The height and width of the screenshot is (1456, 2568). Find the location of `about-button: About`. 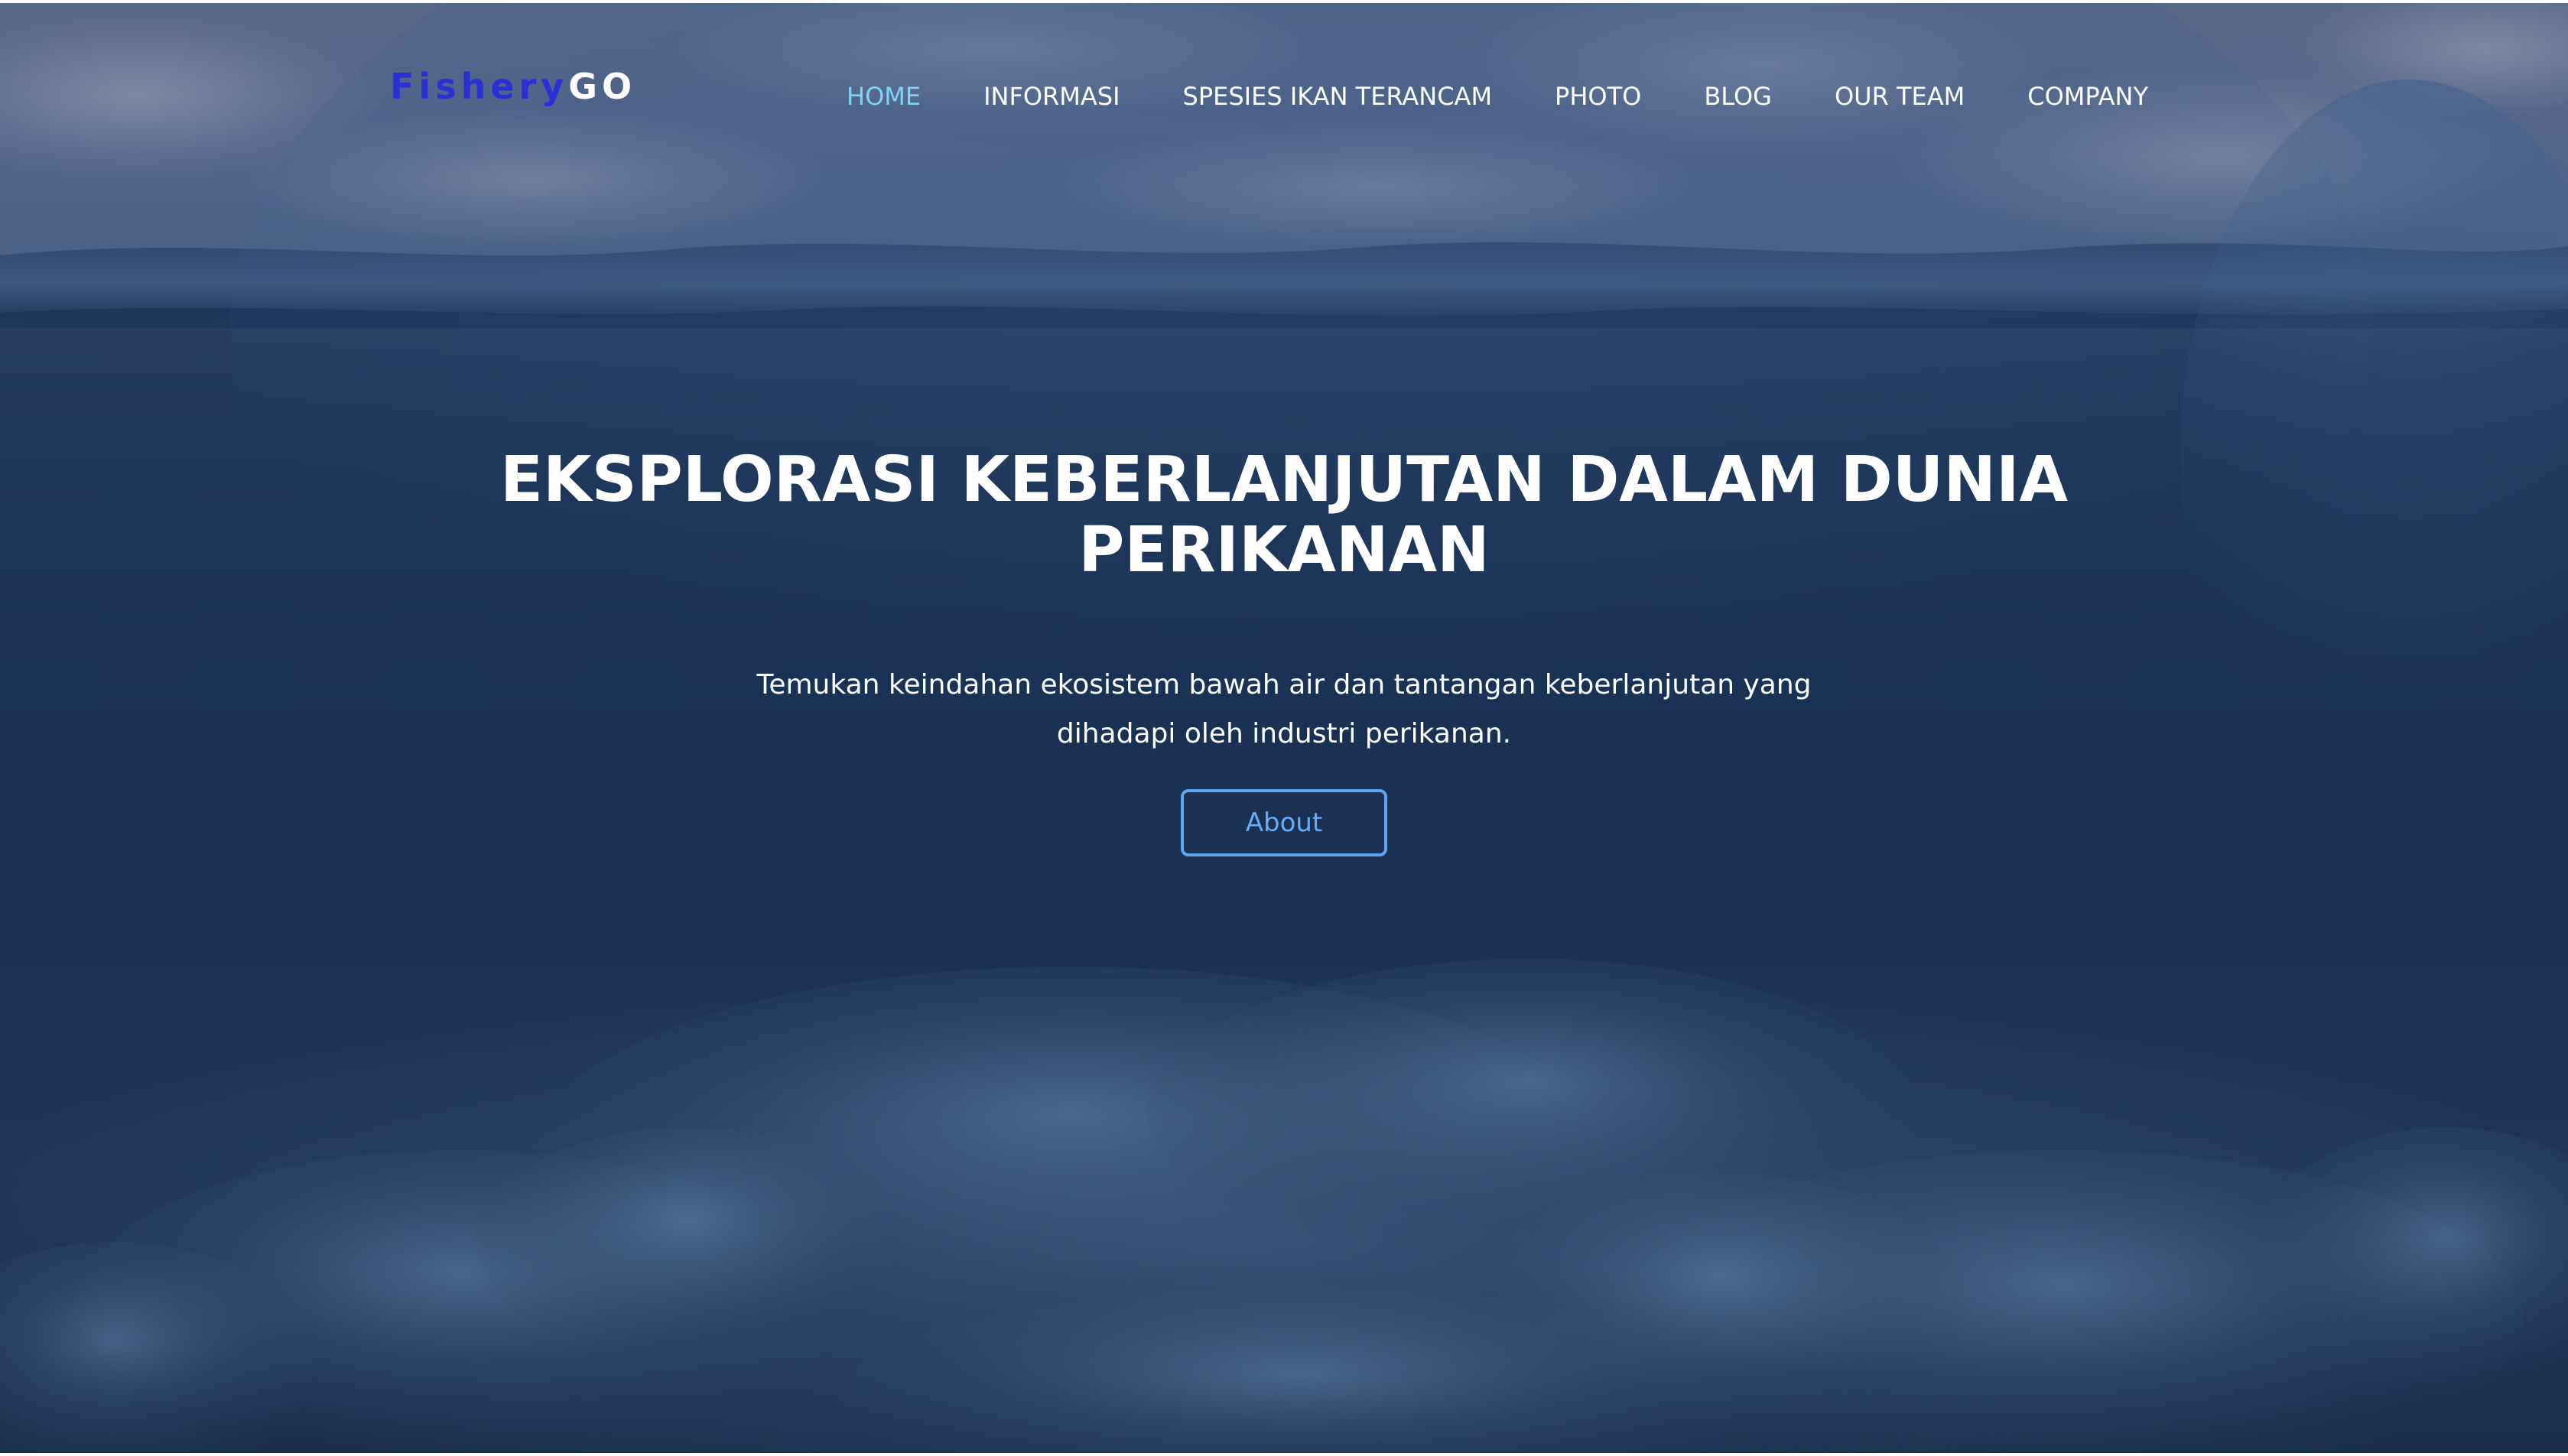

about-button: About is located at coordinates (1284, 822).